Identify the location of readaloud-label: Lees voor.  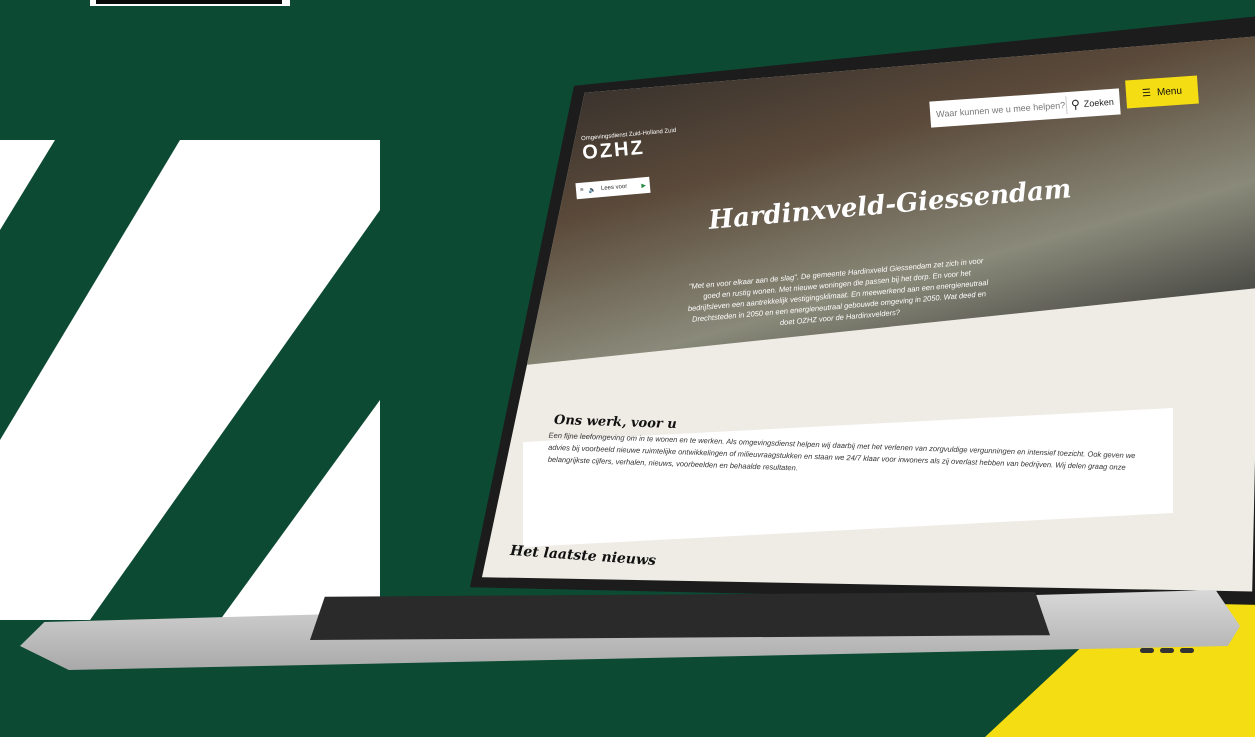
(614, 188).